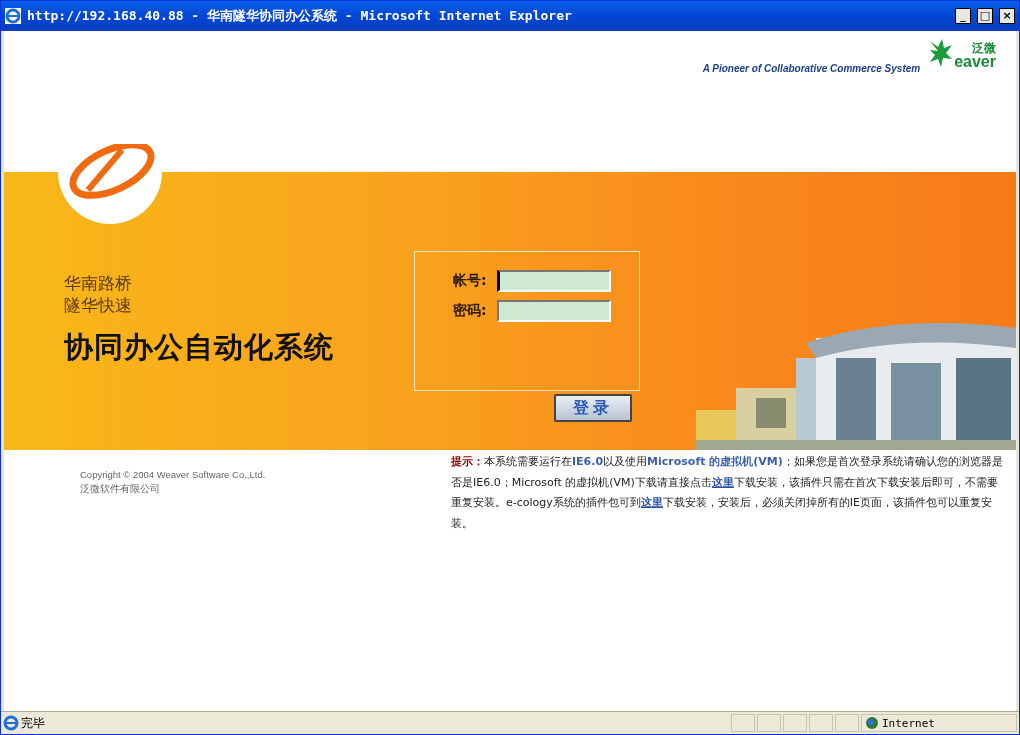 The image size is (1020, 735). Describe the element at coordinates (470, 311) in the screenshot. I see `field-label: 密码:` at that location.